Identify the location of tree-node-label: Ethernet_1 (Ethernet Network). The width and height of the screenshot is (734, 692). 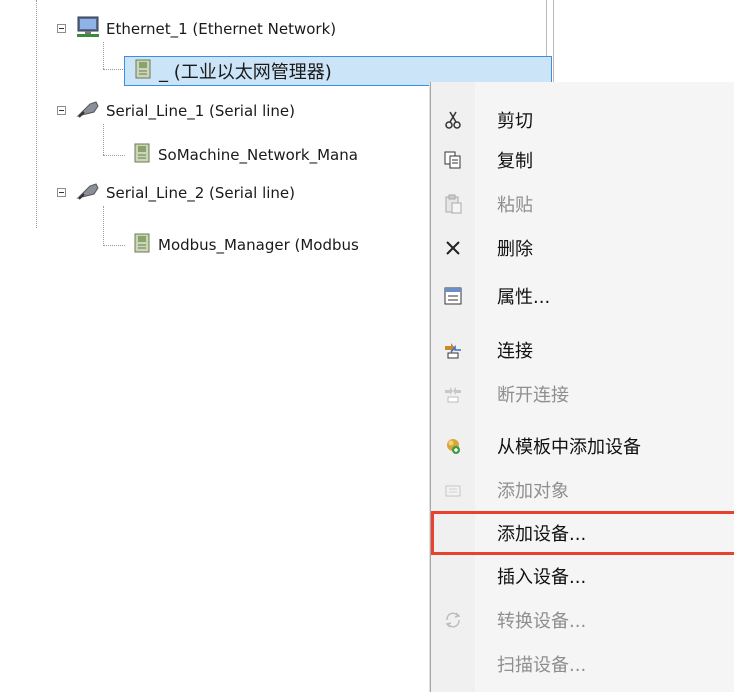
(221, 29).